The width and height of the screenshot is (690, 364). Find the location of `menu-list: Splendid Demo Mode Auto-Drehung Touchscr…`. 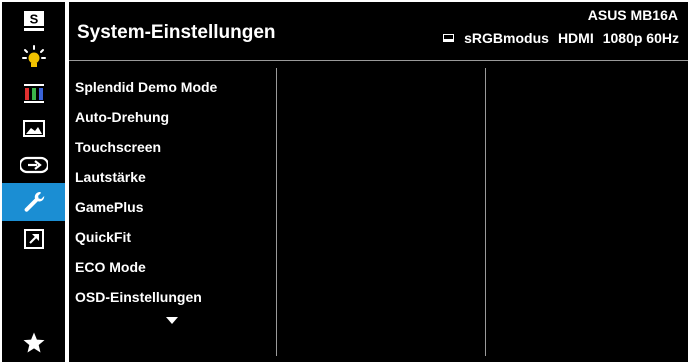

menu-list: Splendid Demo Mode Auto-Drehung Touchscr… is located at coordinates (146, 192).